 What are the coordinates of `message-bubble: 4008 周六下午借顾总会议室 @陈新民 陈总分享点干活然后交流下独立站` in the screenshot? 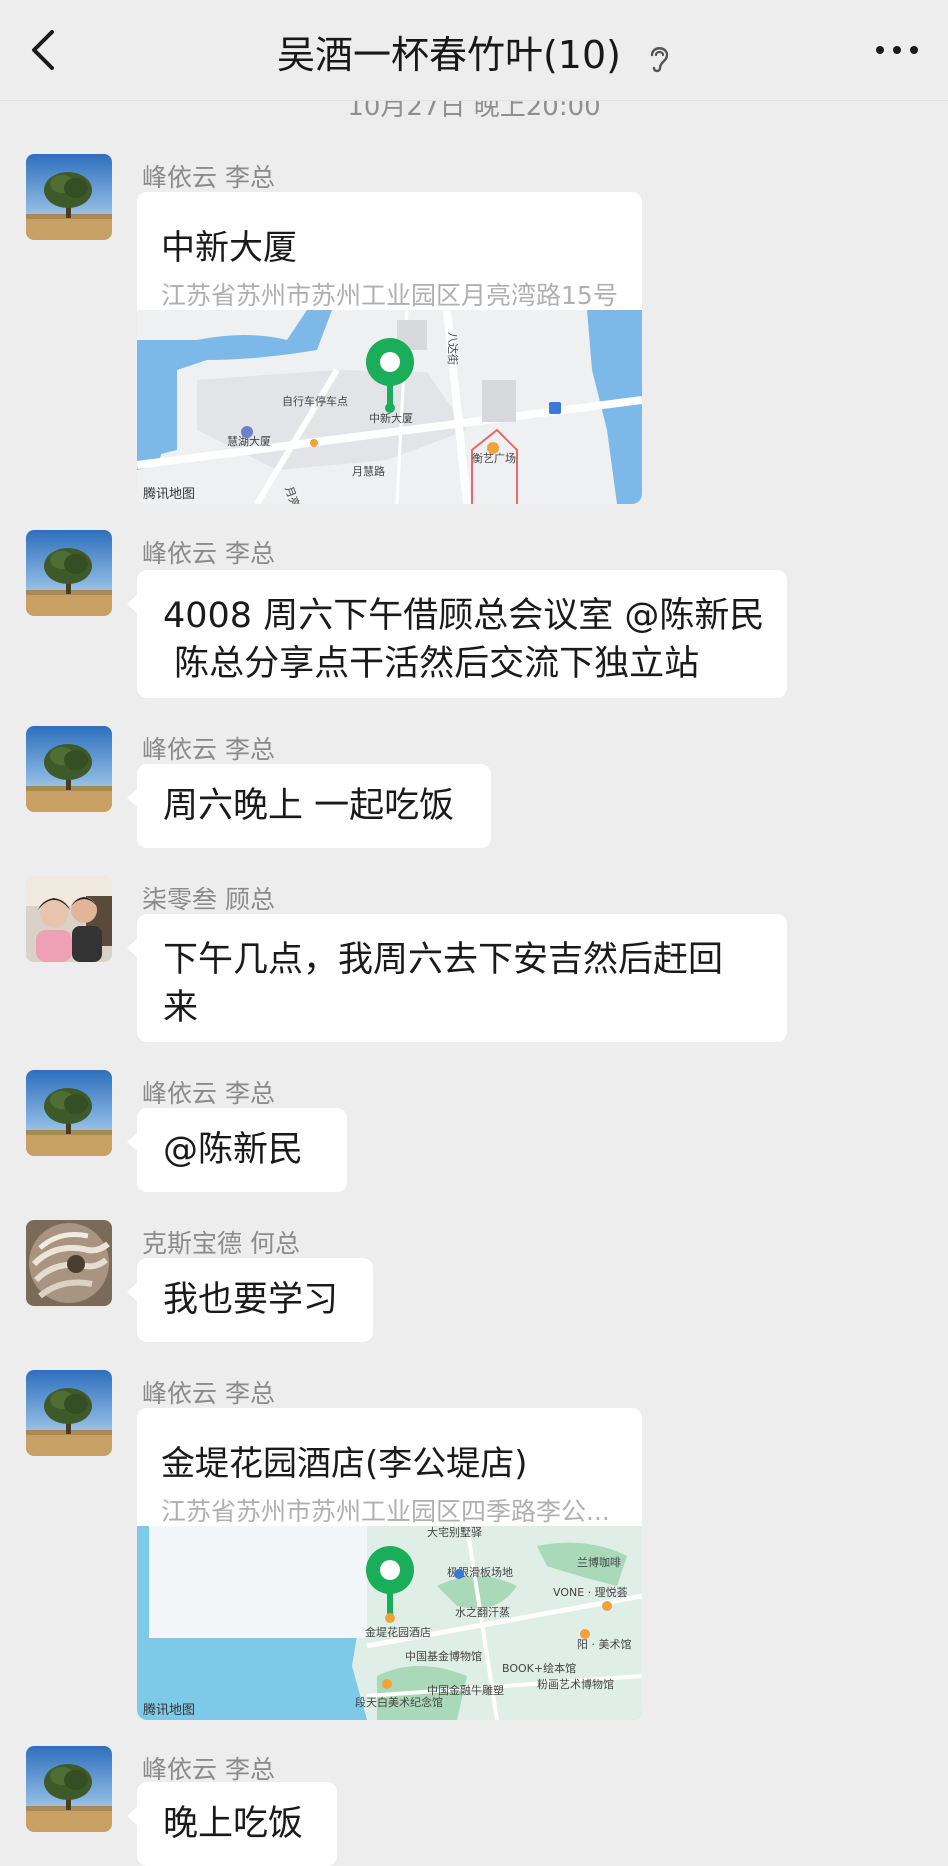 It's located at (457, 634).